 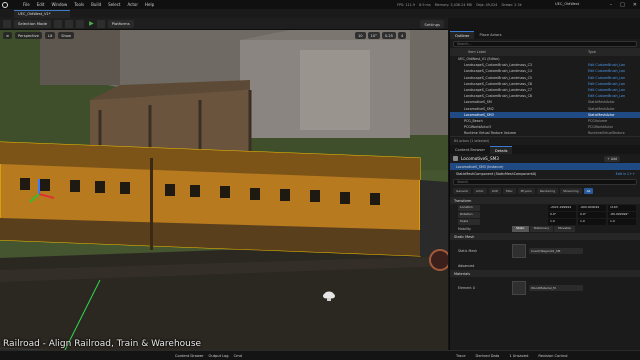 What do you see at coordinates (462, 191) in the screenshot?
I see `category-tab: General` at bounding box center [462, 191].